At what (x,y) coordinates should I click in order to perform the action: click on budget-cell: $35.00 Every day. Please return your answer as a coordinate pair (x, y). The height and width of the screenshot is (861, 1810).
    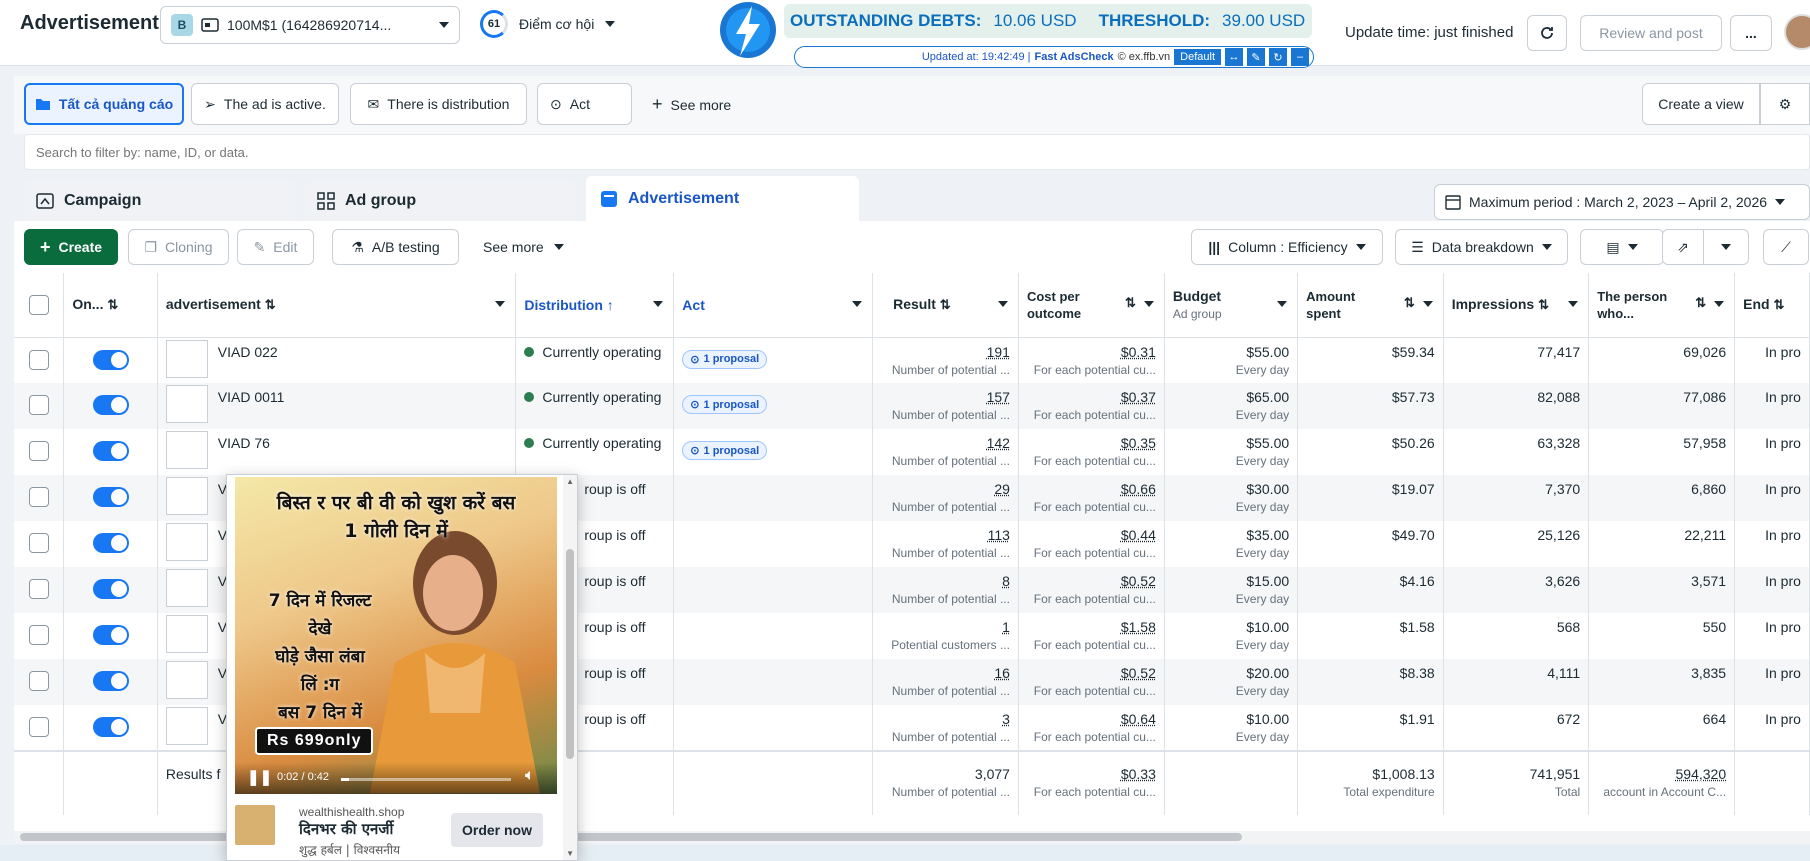
    Looking at the image, I should click on (1231, 544).